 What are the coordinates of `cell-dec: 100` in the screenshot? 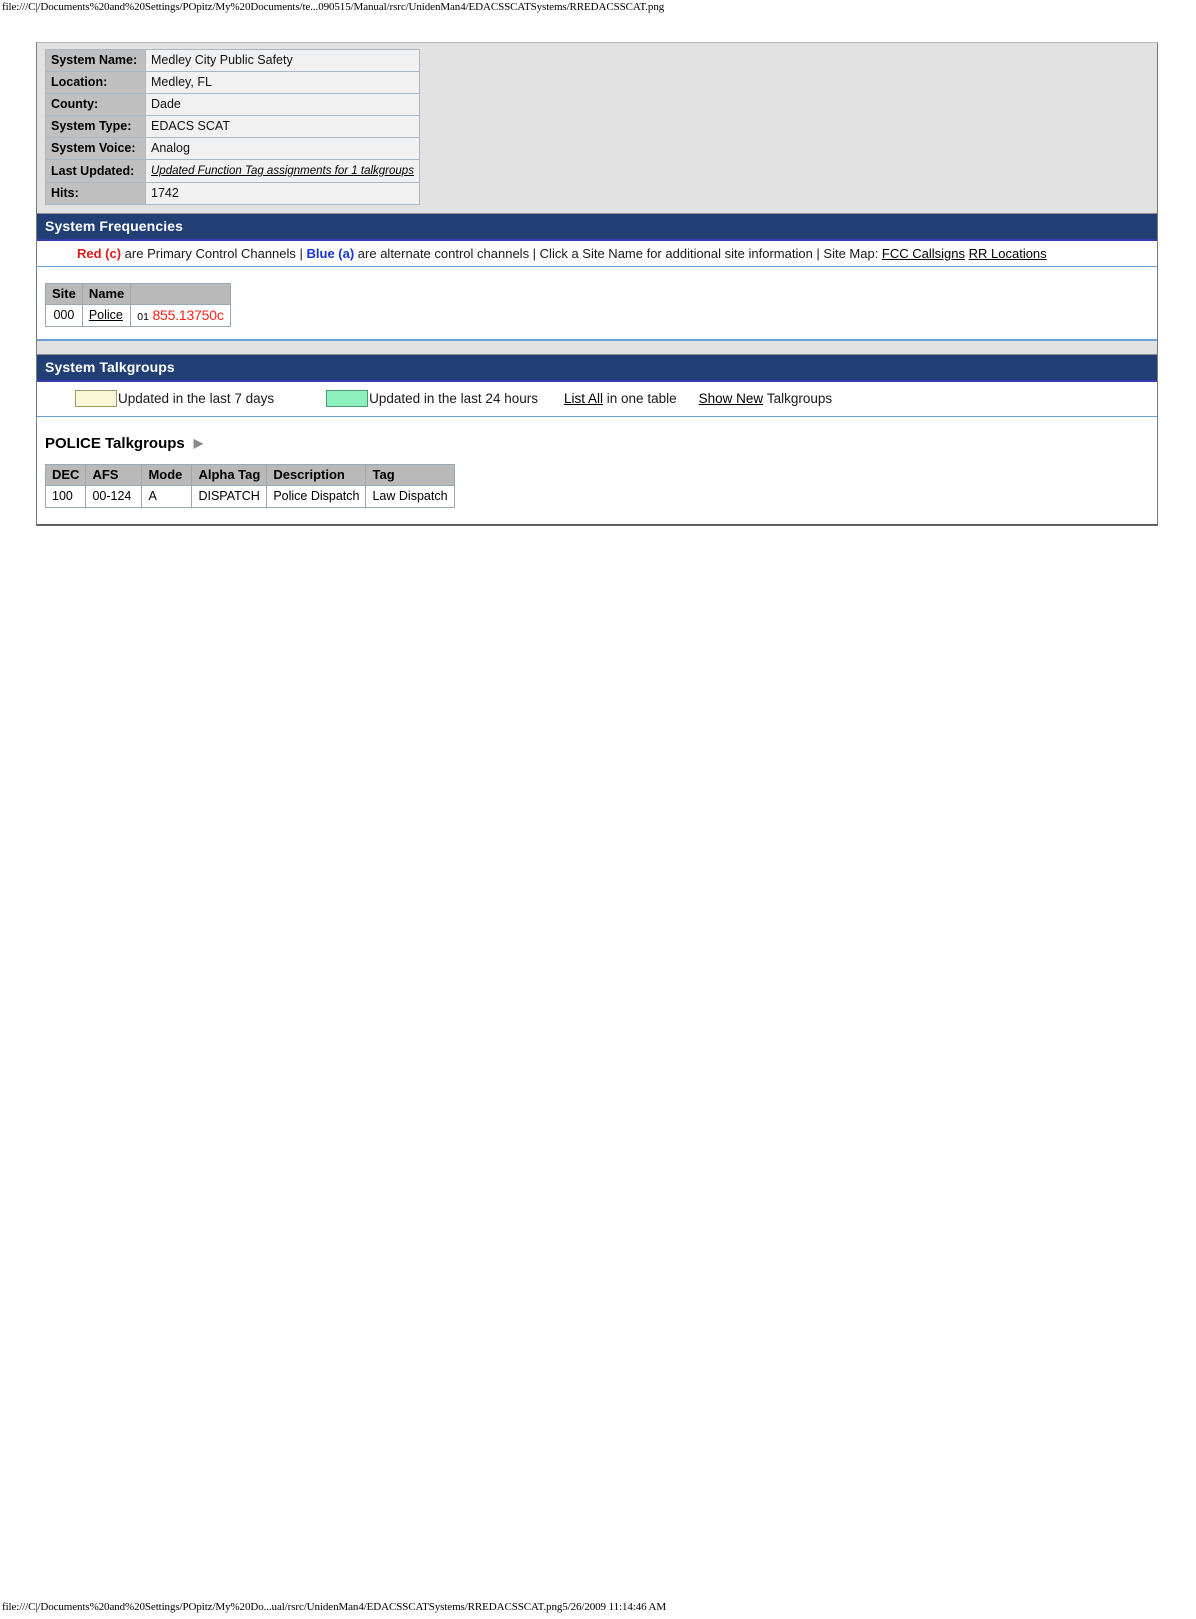 It's located at (65, 496).